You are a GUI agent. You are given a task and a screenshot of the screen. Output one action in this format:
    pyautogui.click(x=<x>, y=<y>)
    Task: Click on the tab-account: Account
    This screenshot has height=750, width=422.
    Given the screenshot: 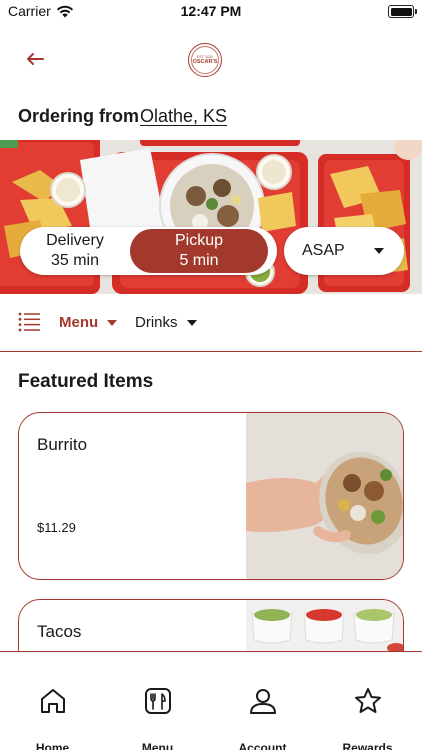 What is the action you would take?
    pyautogui.click(x=262, y=701)
    